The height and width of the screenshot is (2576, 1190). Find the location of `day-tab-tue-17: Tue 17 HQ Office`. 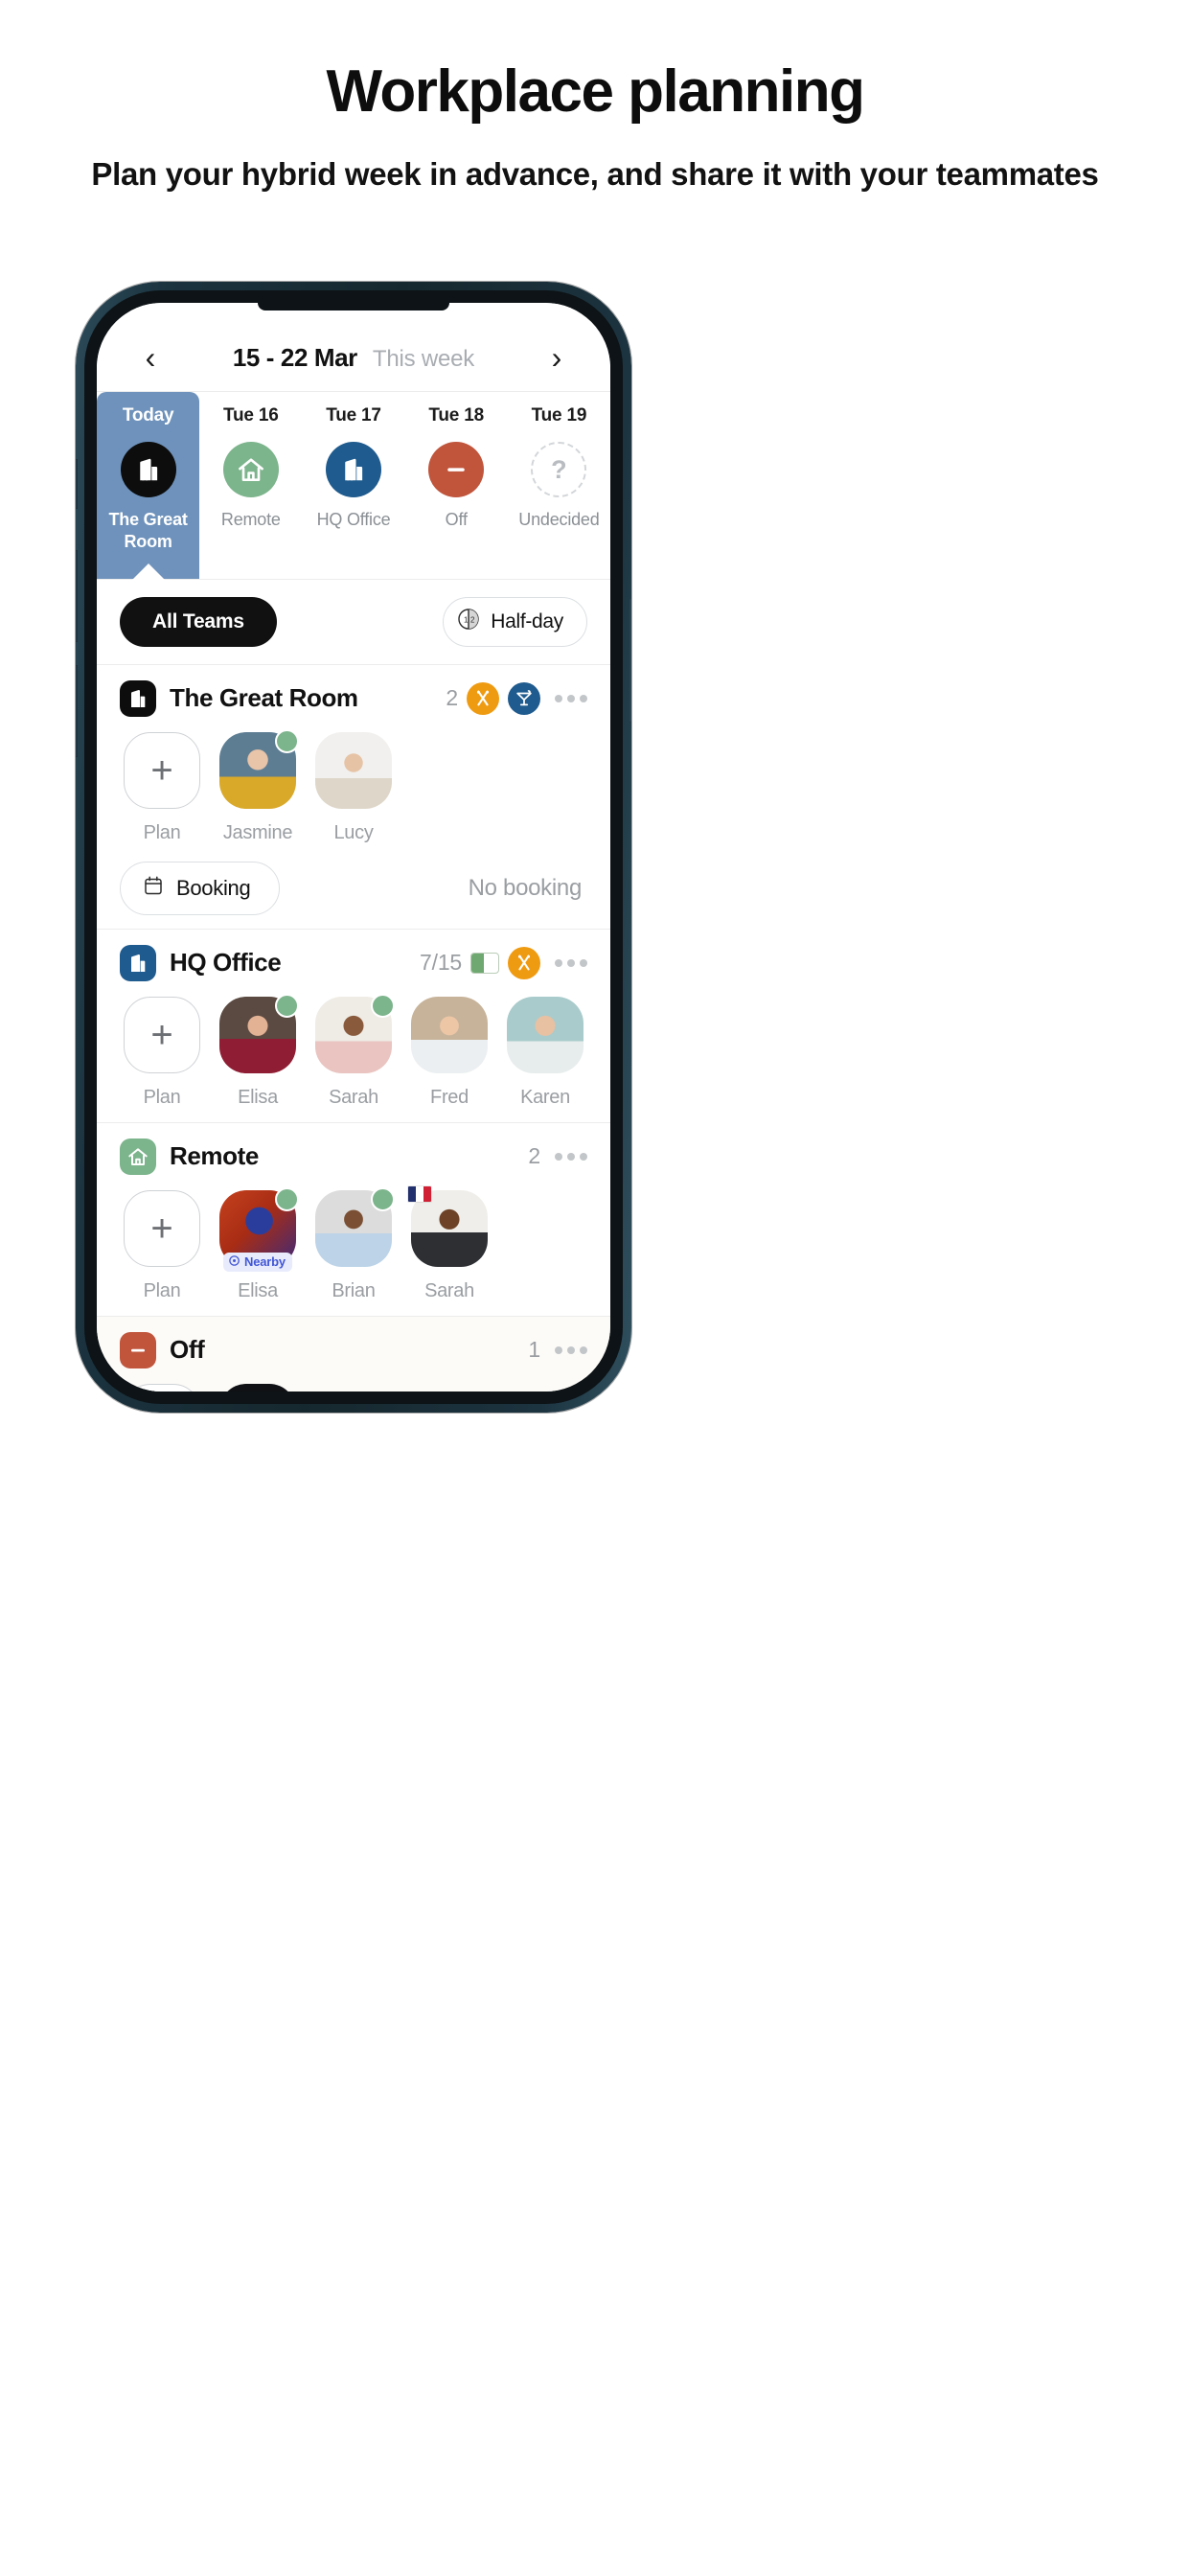

day-tab-tue-17: Tue 17 HQ Office is located at coordinates (353, 485).